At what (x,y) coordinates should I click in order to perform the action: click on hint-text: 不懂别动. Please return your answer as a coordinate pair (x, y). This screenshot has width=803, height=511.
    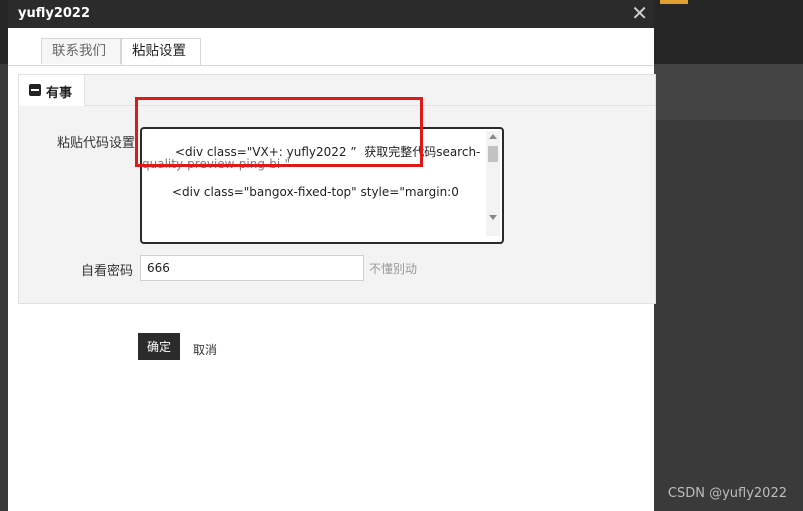
    Looking at the image, I should click on (393, 269).